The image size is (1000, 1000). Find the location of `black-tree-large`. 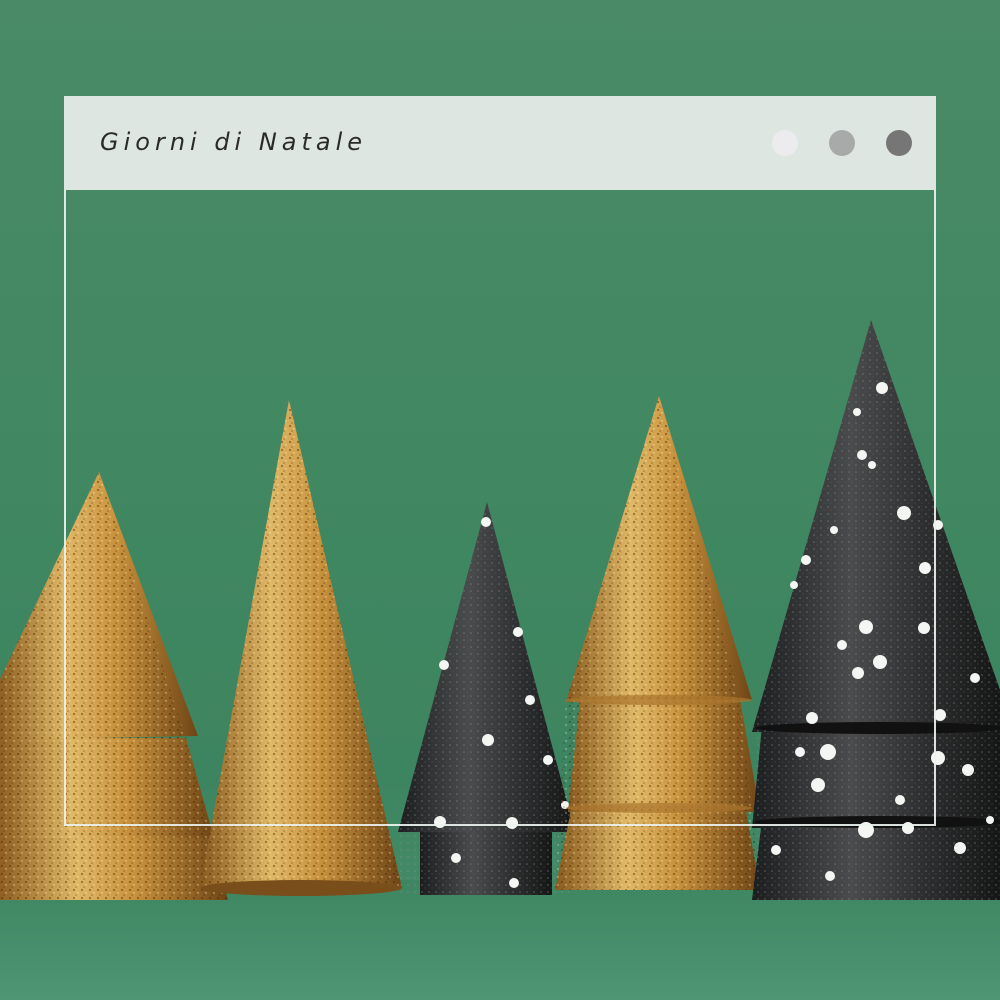

black-tree-large is located at coordinates (876, 610).